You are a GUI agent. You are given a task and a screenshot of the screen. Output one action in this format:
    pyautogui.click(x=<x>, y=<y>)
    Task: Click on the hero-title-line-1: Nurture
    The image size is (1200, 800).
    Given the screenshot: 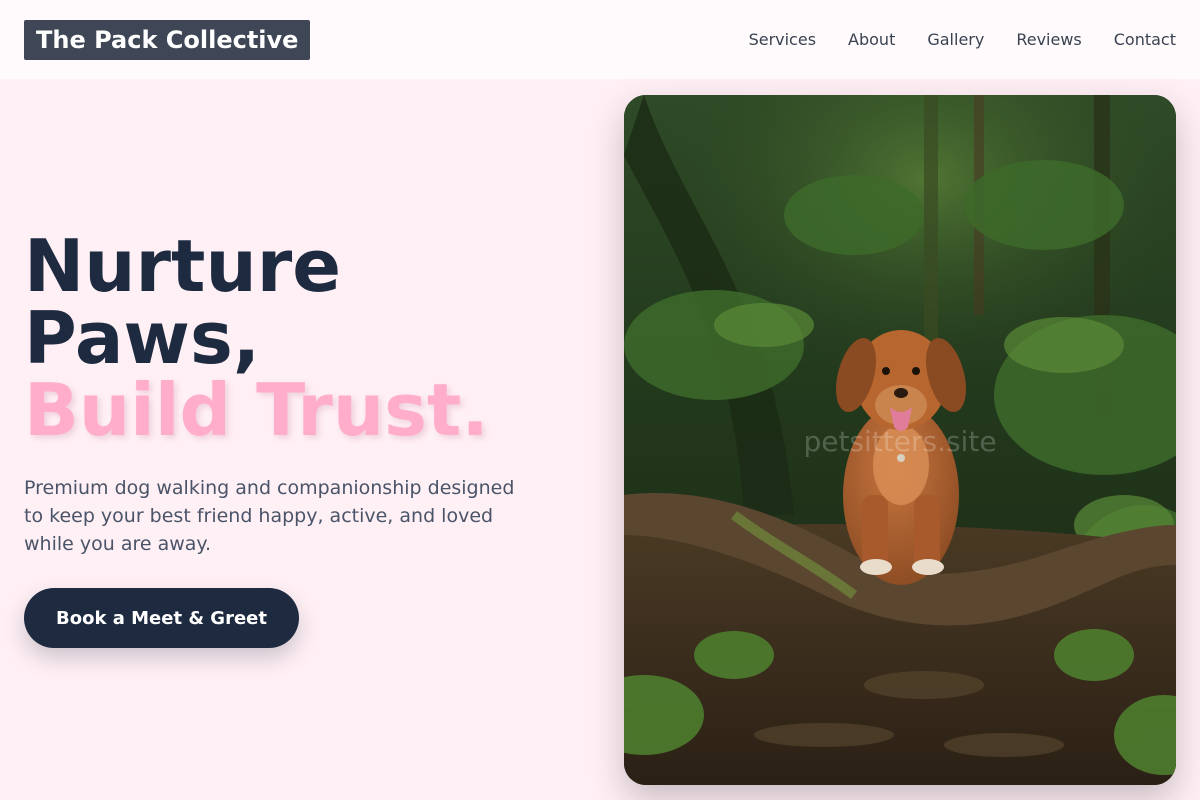 What is the action you would take?
    pyautogui.click(x=183, y=266)
    